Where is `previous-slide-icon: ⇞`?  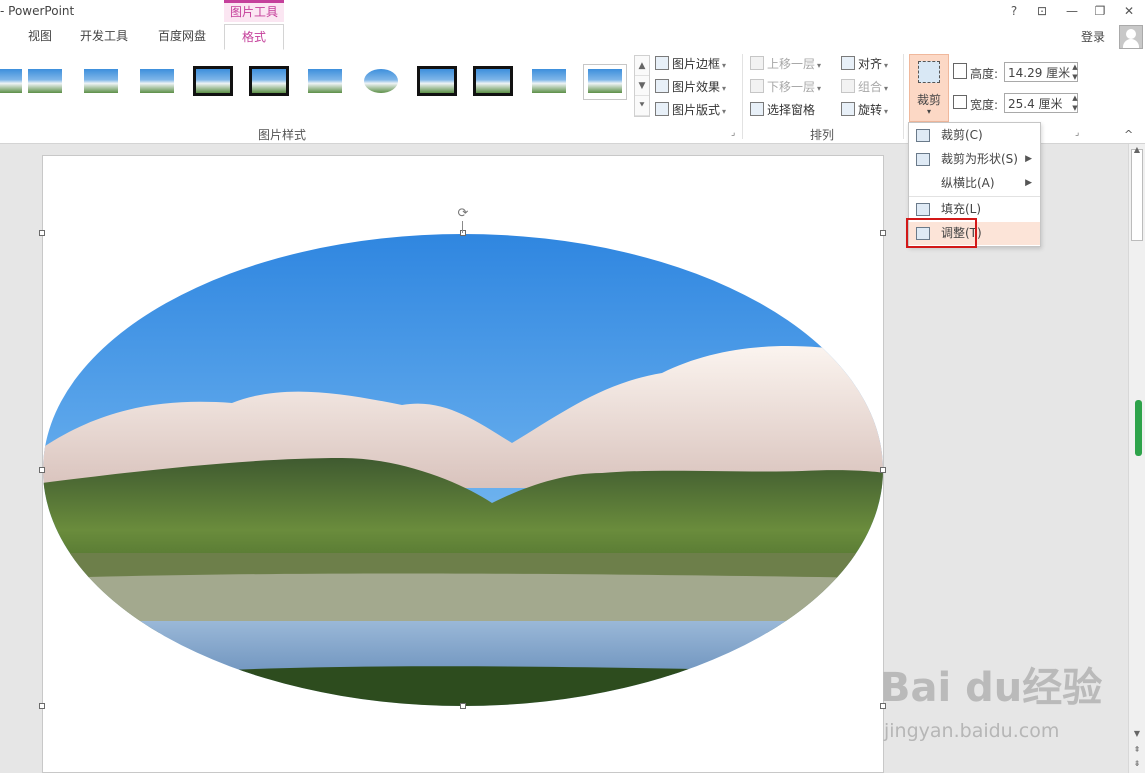
previous-slide-icon: ⇞ is located at coordinates (1137, 750).